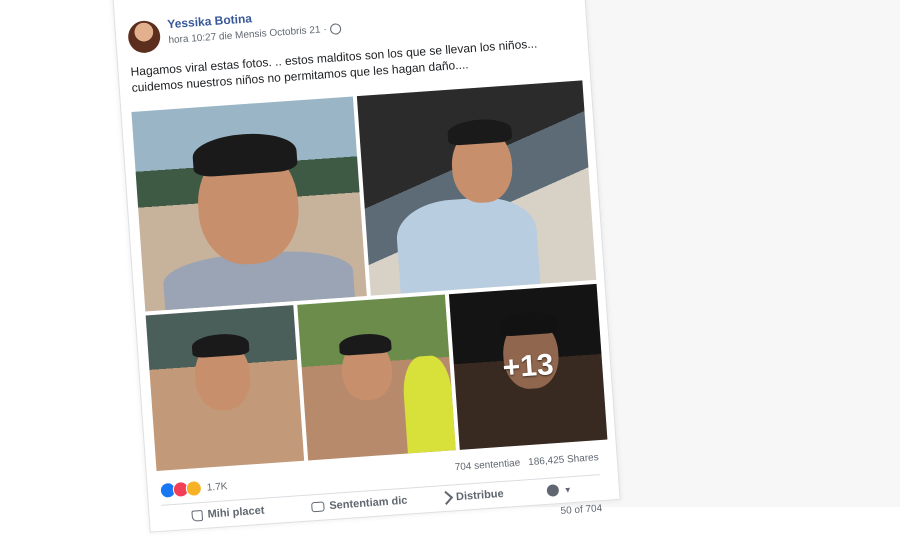 The width and height of the screenshot is (900, 546). I want to click on comment-label: Sententiam dic, so click(368, 503).